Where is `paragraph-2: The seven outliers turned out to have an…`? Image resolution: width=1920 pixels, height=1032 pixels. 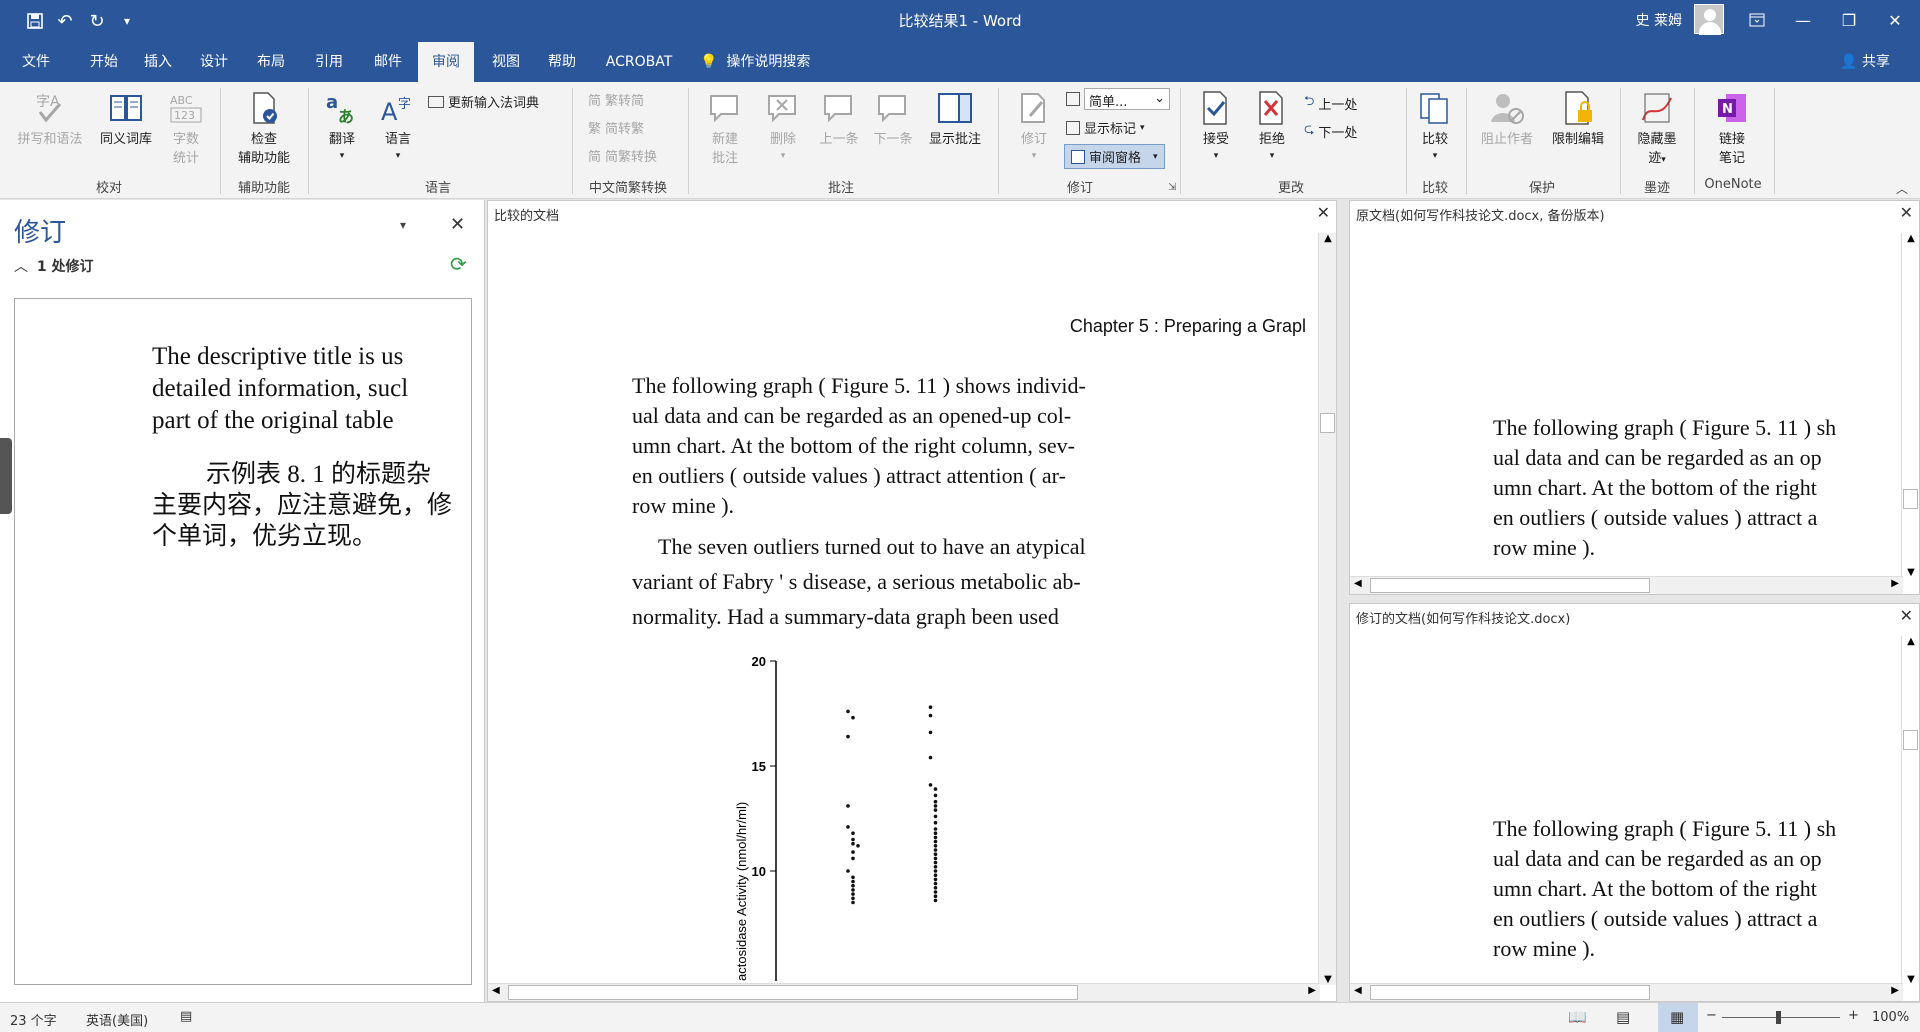 paragraph-2: The seven outliers turned out to have an… is located at coordinates (859, 581).